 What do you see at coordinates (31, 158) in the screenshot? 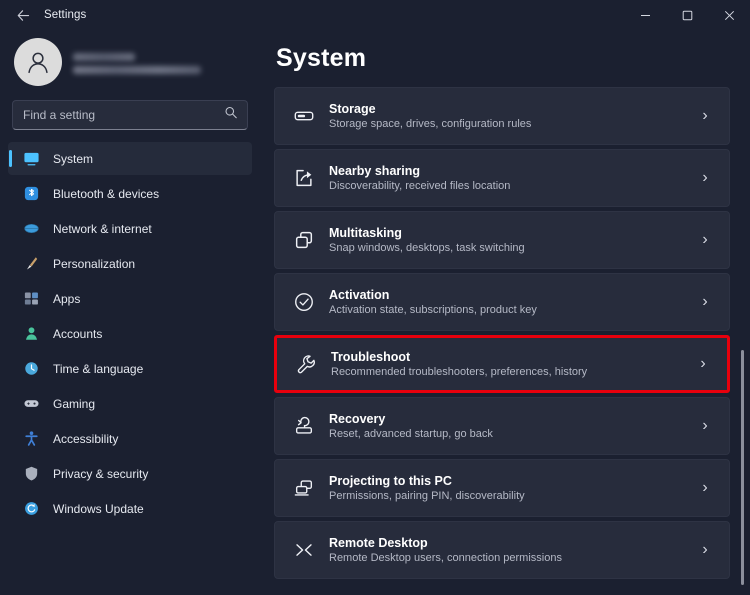
I see `monitor-icon` at bounding box center [31, 158].